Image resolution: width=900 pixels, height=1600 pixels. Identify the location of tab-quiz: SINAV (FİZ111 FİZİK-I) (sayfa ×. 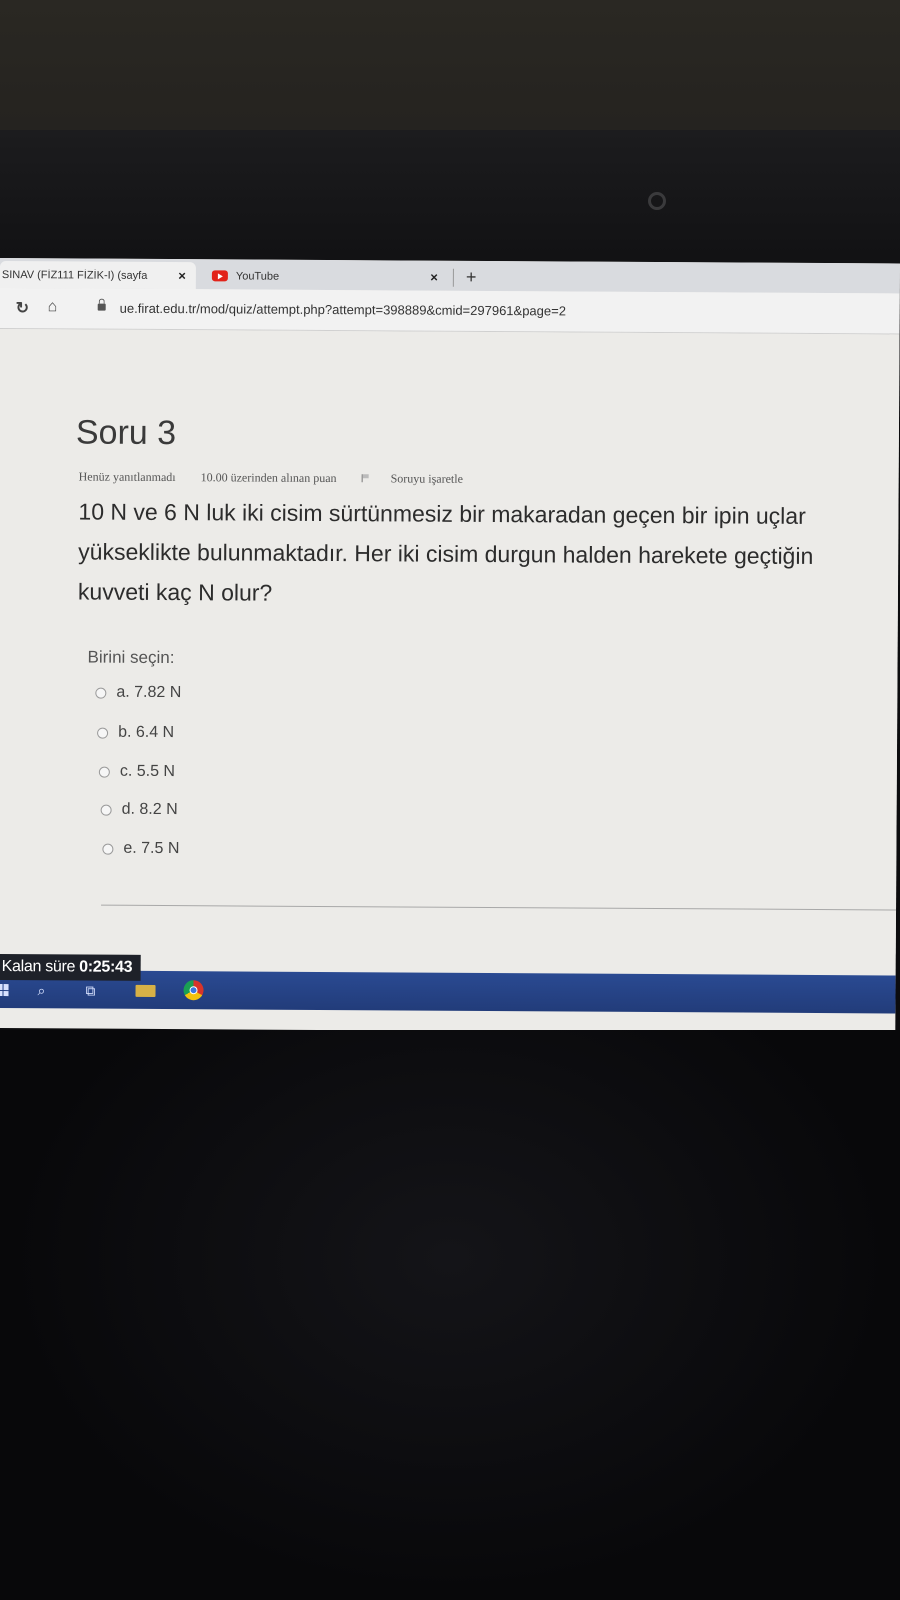
(98, 275).